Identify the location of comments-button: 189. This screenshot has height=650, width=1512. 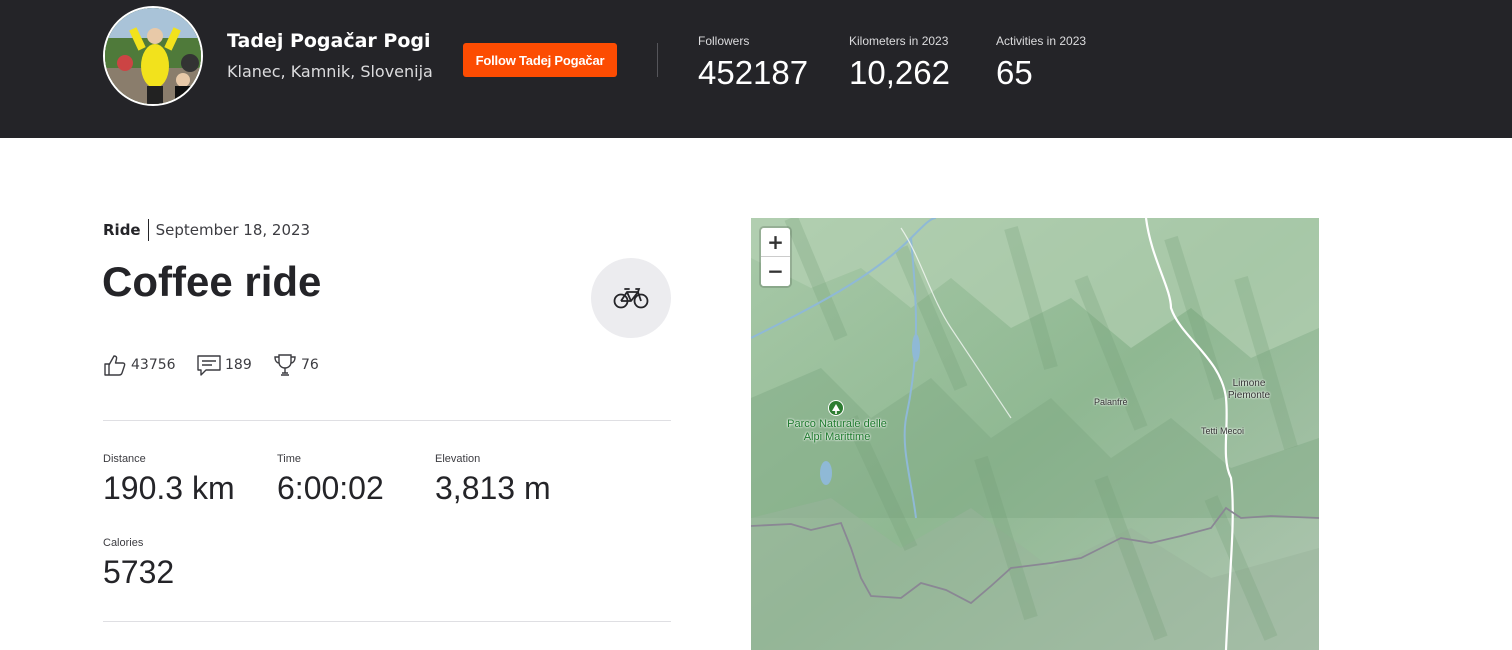
(224, 365).